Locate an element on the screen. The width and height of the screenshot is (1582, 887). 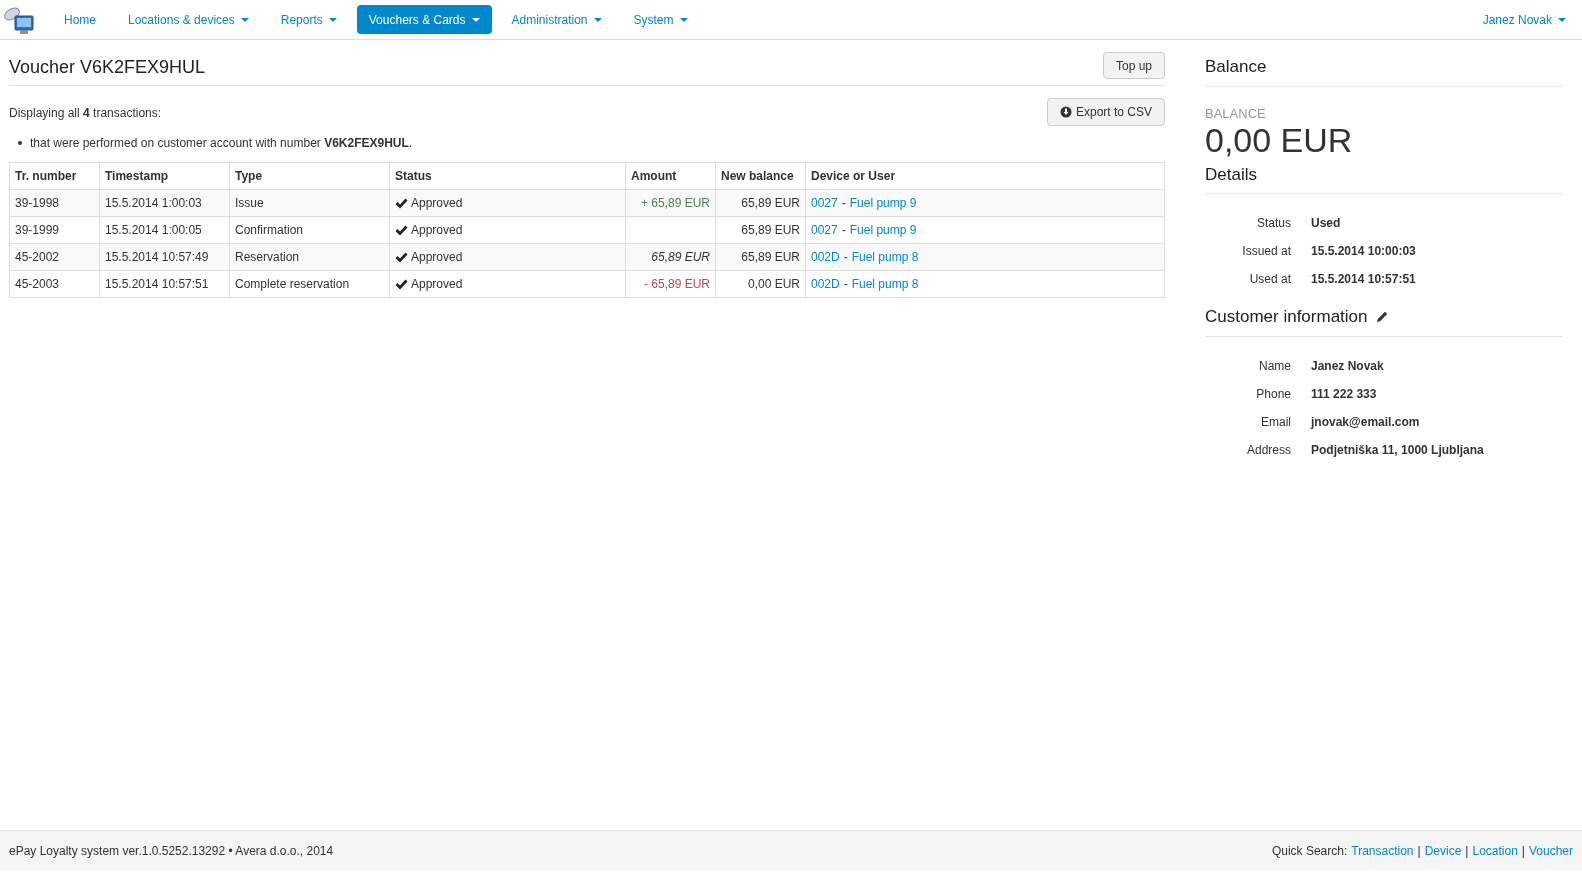
table-cell: 15.5.2014 10:57:51 is located at coordinates (164, 284).